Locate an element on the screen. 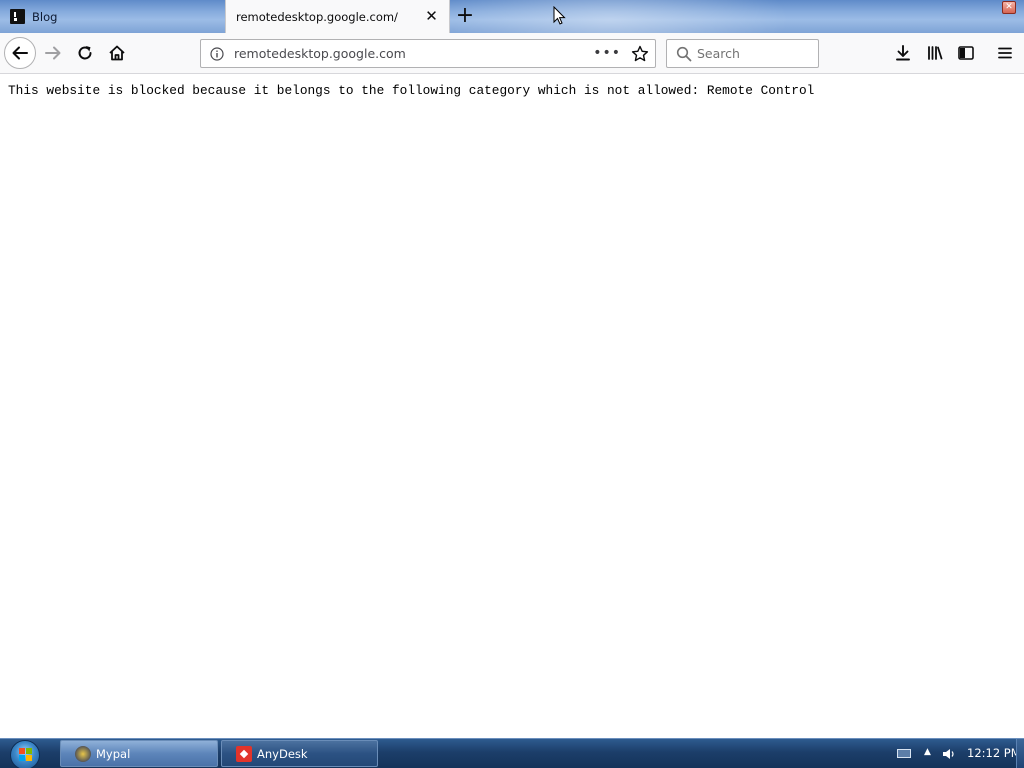 This screenshot has height=768, width=1024. library-button is located at coordinates (935, 53).